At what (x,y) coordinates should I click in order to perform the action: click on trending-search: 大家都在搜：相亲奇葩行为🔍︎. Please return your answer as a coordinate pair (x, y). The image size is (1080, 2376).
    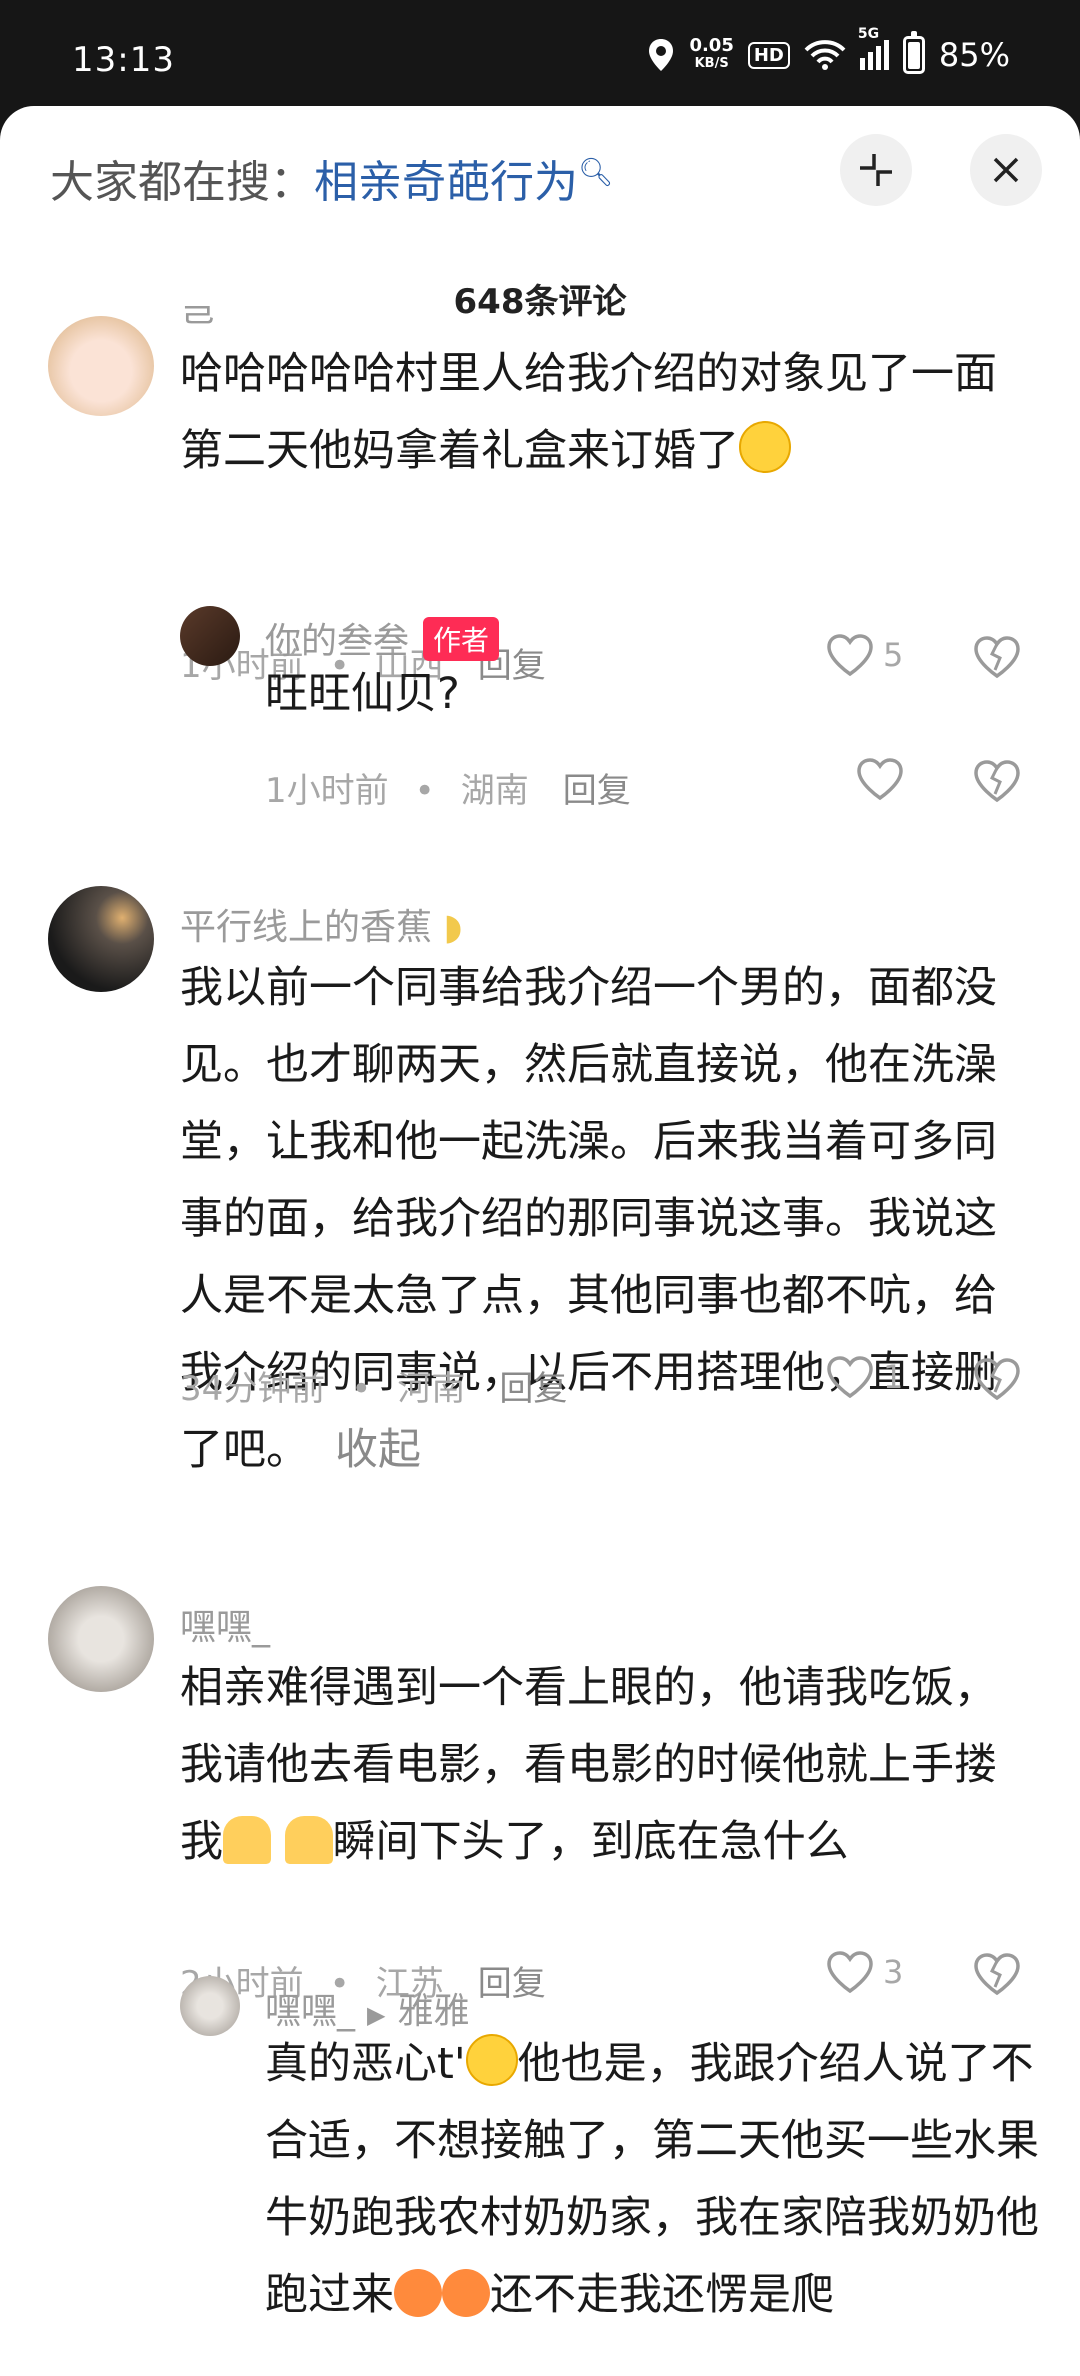
    Looking at the image, I should click on (332, 178).